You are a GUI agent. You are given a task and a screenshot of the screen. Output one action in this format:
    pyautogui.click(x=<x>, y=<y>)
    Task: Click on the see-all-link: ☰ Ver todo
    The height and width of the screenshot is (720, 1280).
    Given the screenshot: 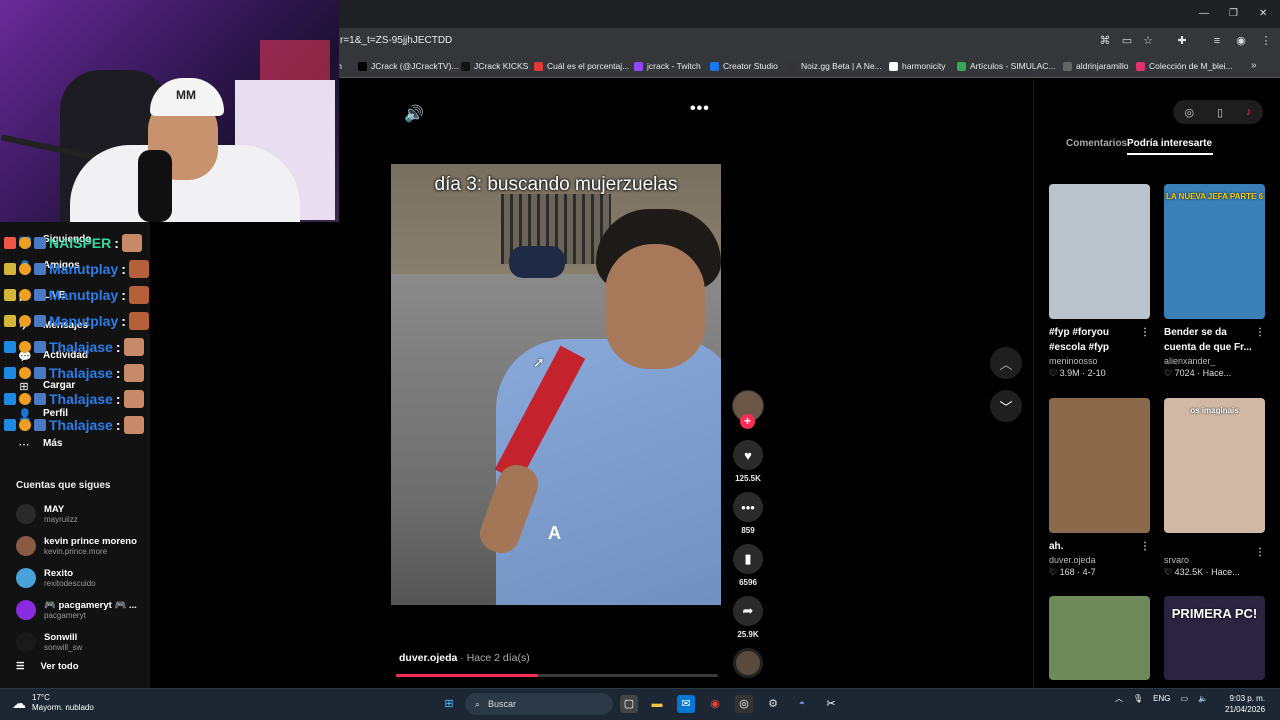 What is the action you would take?
    pyautogui.click(x=47, y=666)
    